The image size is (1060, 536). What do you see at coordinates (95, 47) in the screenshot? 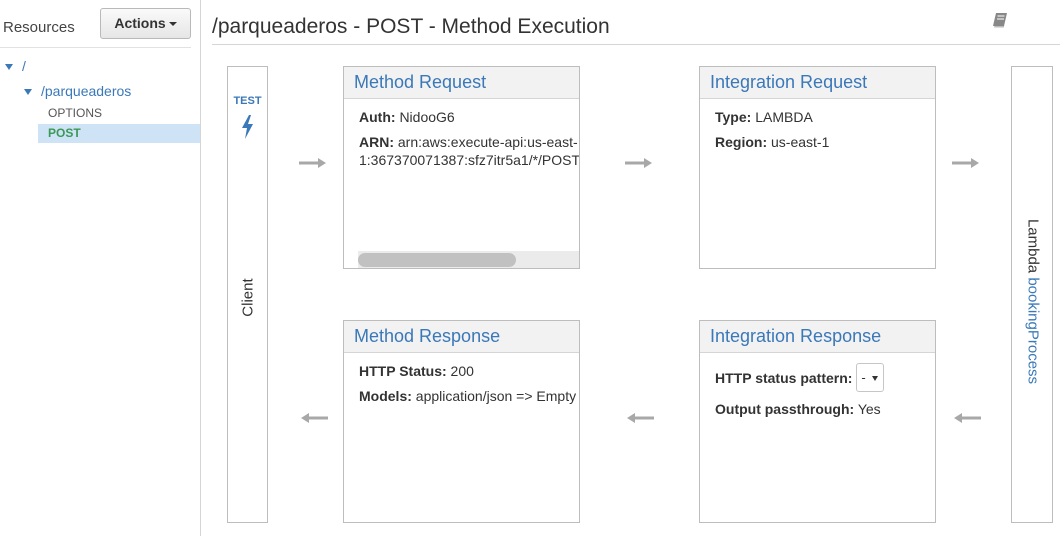
I see `divider` at bounding box center [95, 47].